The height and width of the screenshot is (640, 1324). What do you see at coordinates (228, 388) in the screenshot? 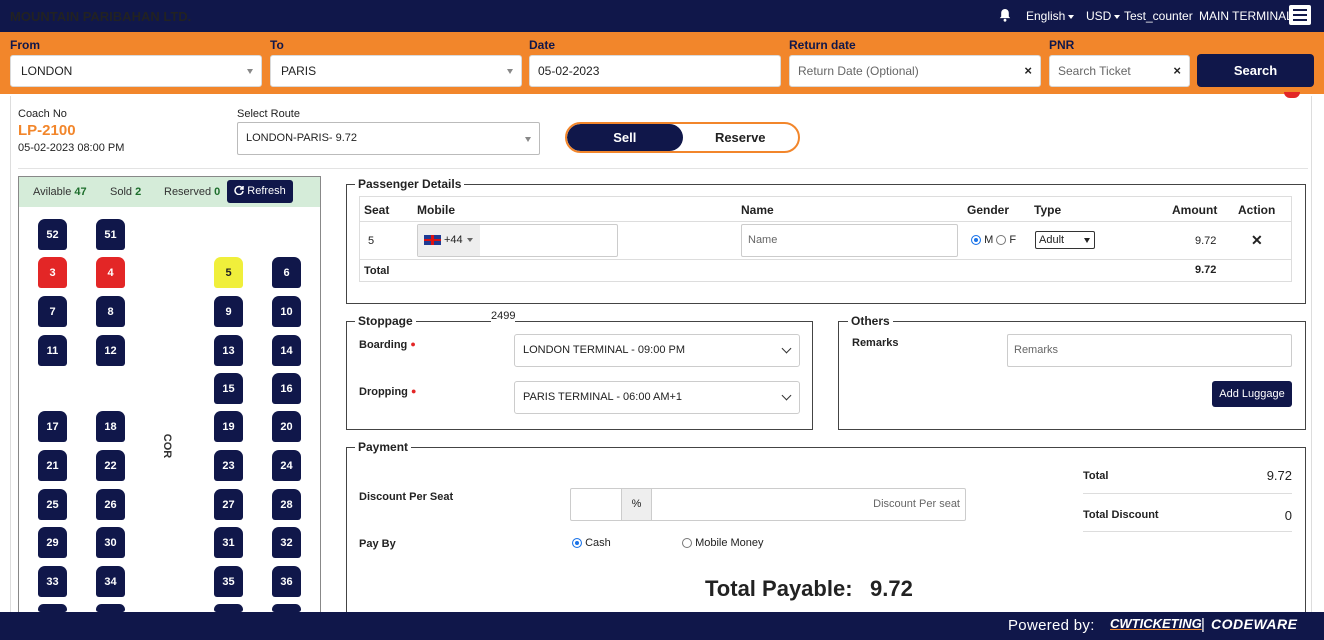
I see `seat-15: 15` at bounding box center [228, 388].